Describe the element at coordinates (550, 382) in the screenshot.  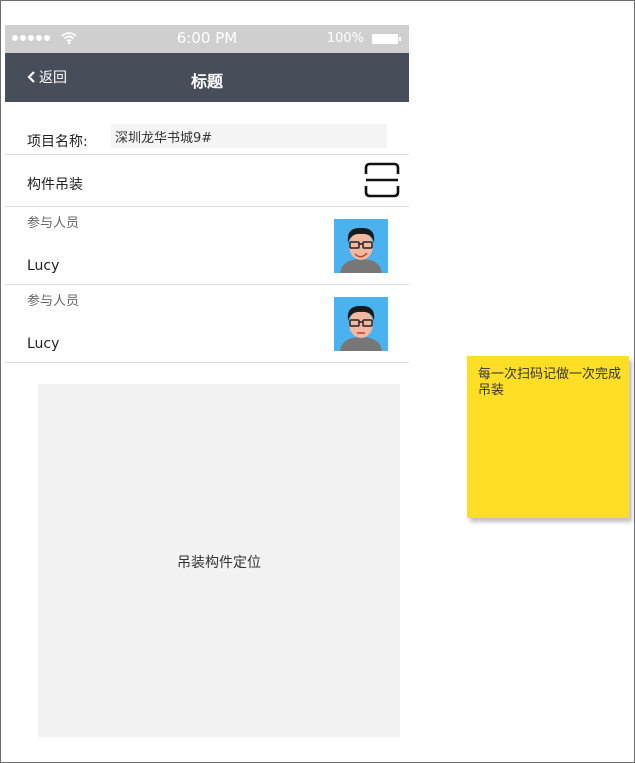
I see `sticky-note-text: 每一次扫码记做一次完成吊装` at that location.